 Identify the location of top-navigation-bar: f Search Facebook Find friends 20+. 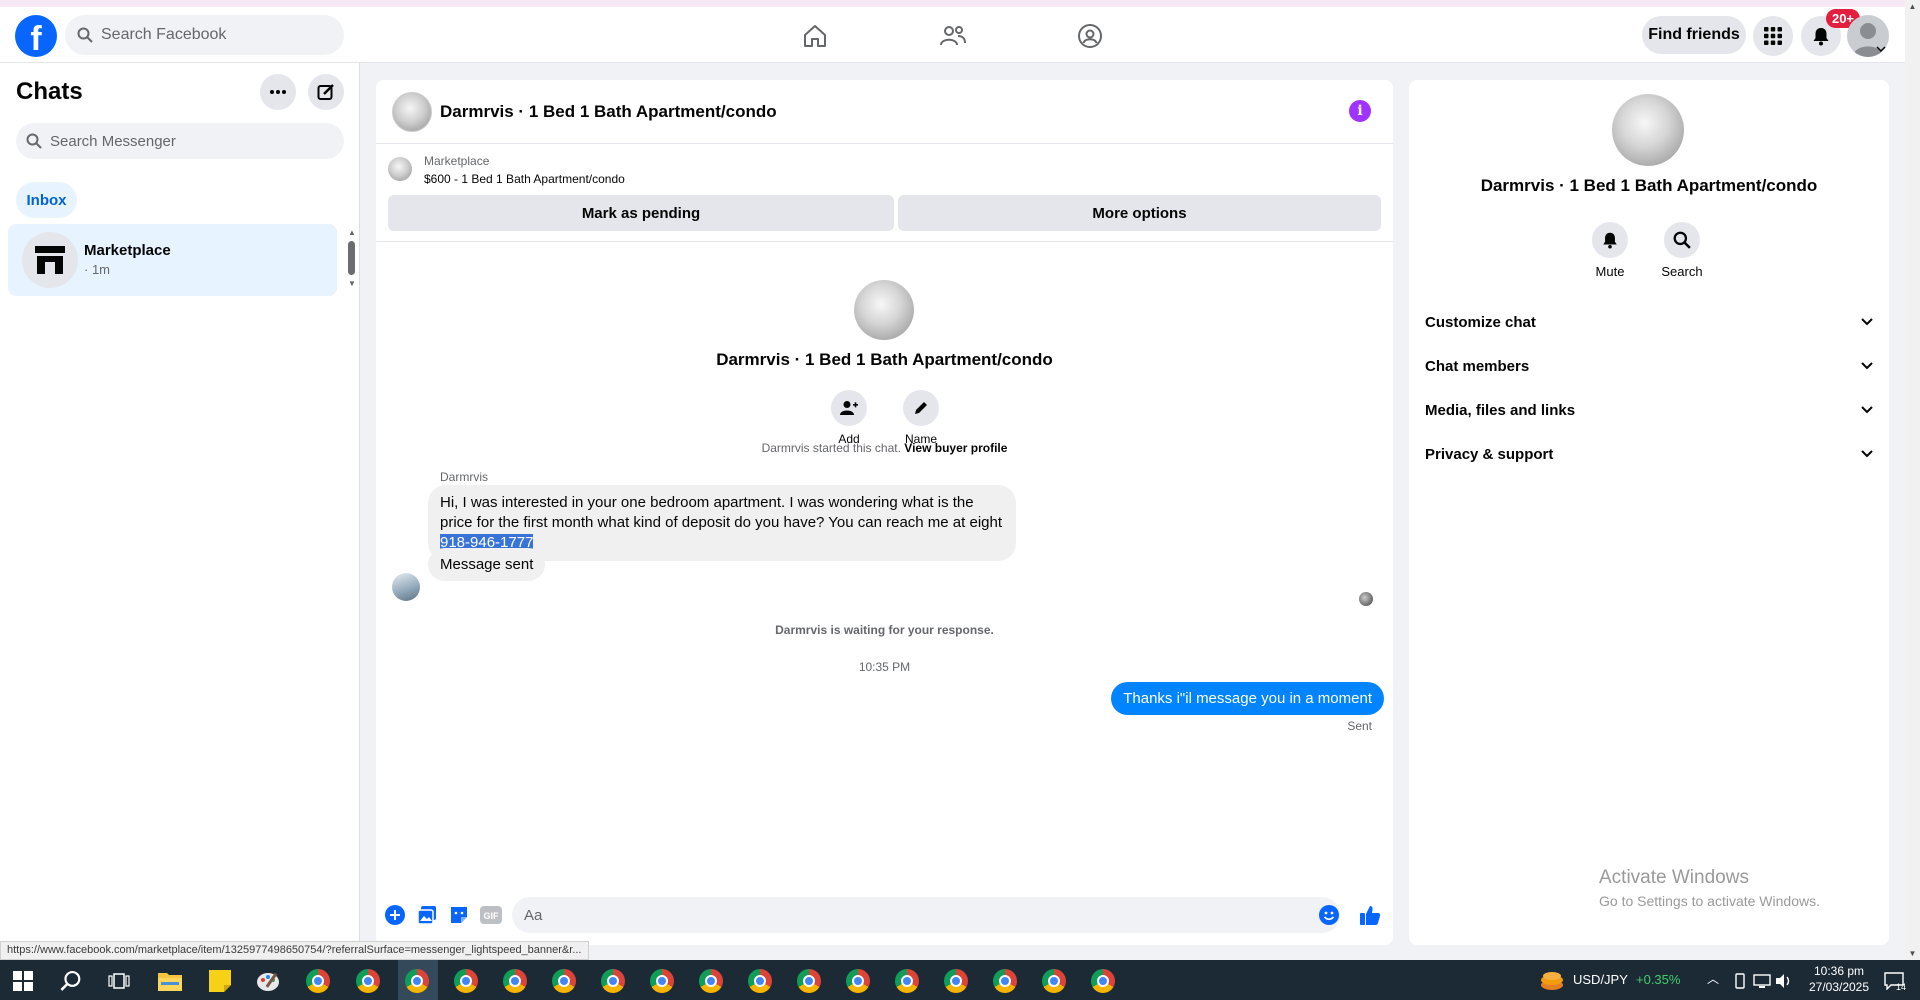
(952, 31).